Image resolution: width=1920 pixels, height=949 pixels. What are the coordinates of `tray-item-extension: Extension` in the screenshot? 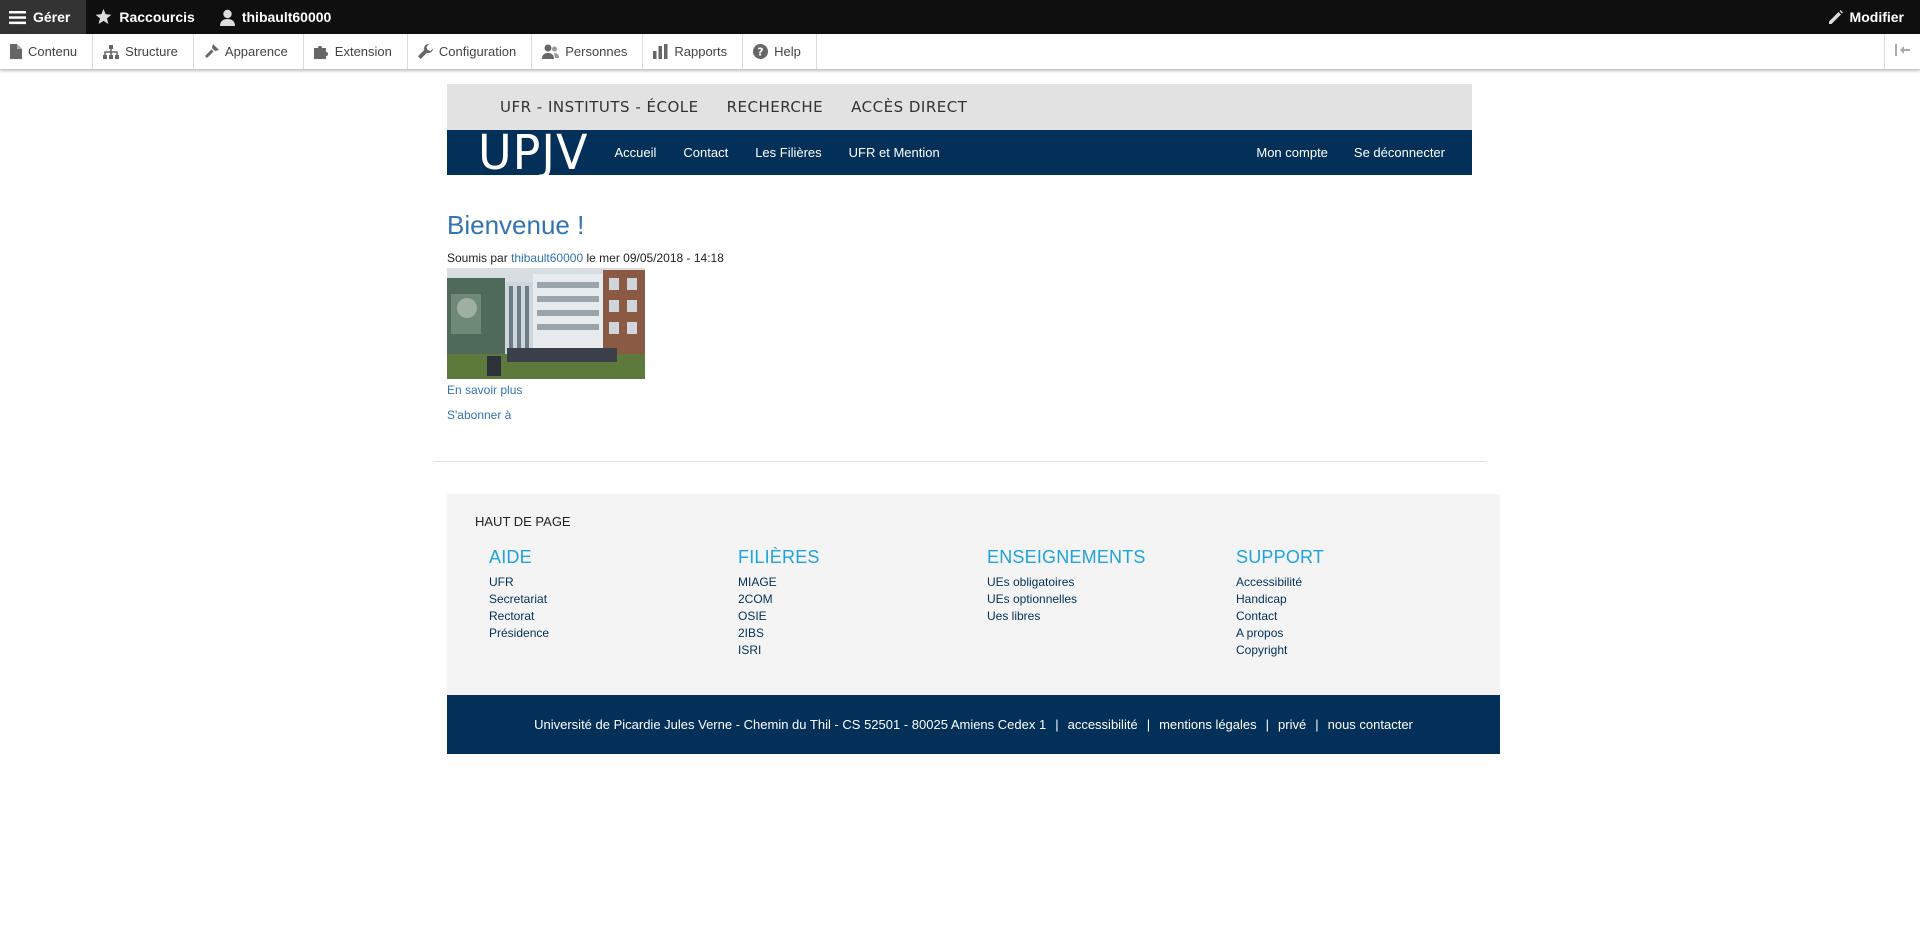 It's located at (356, 51).